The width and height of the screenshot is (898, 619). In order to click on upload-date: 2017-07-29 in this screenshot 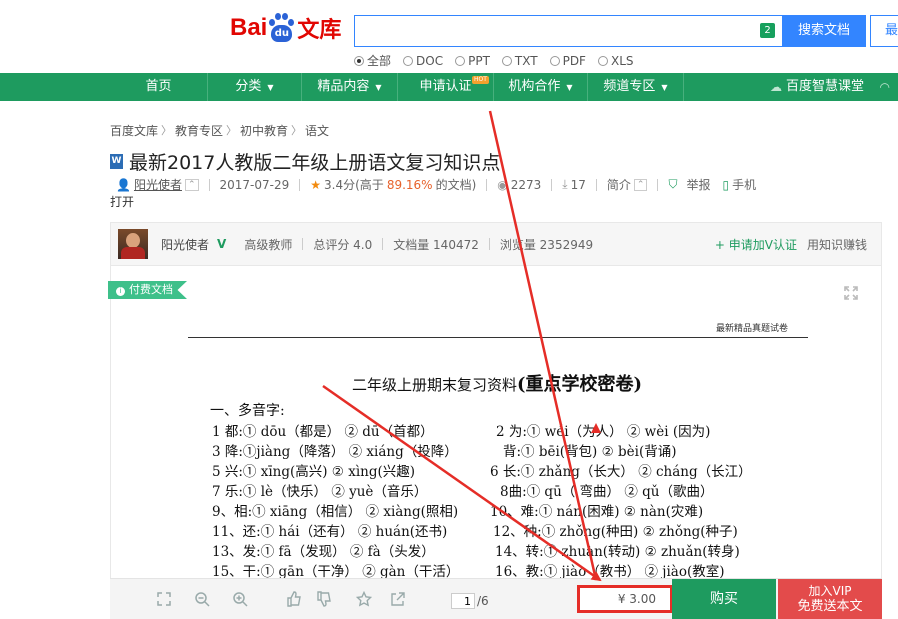, I will do `click(254, 184)`.